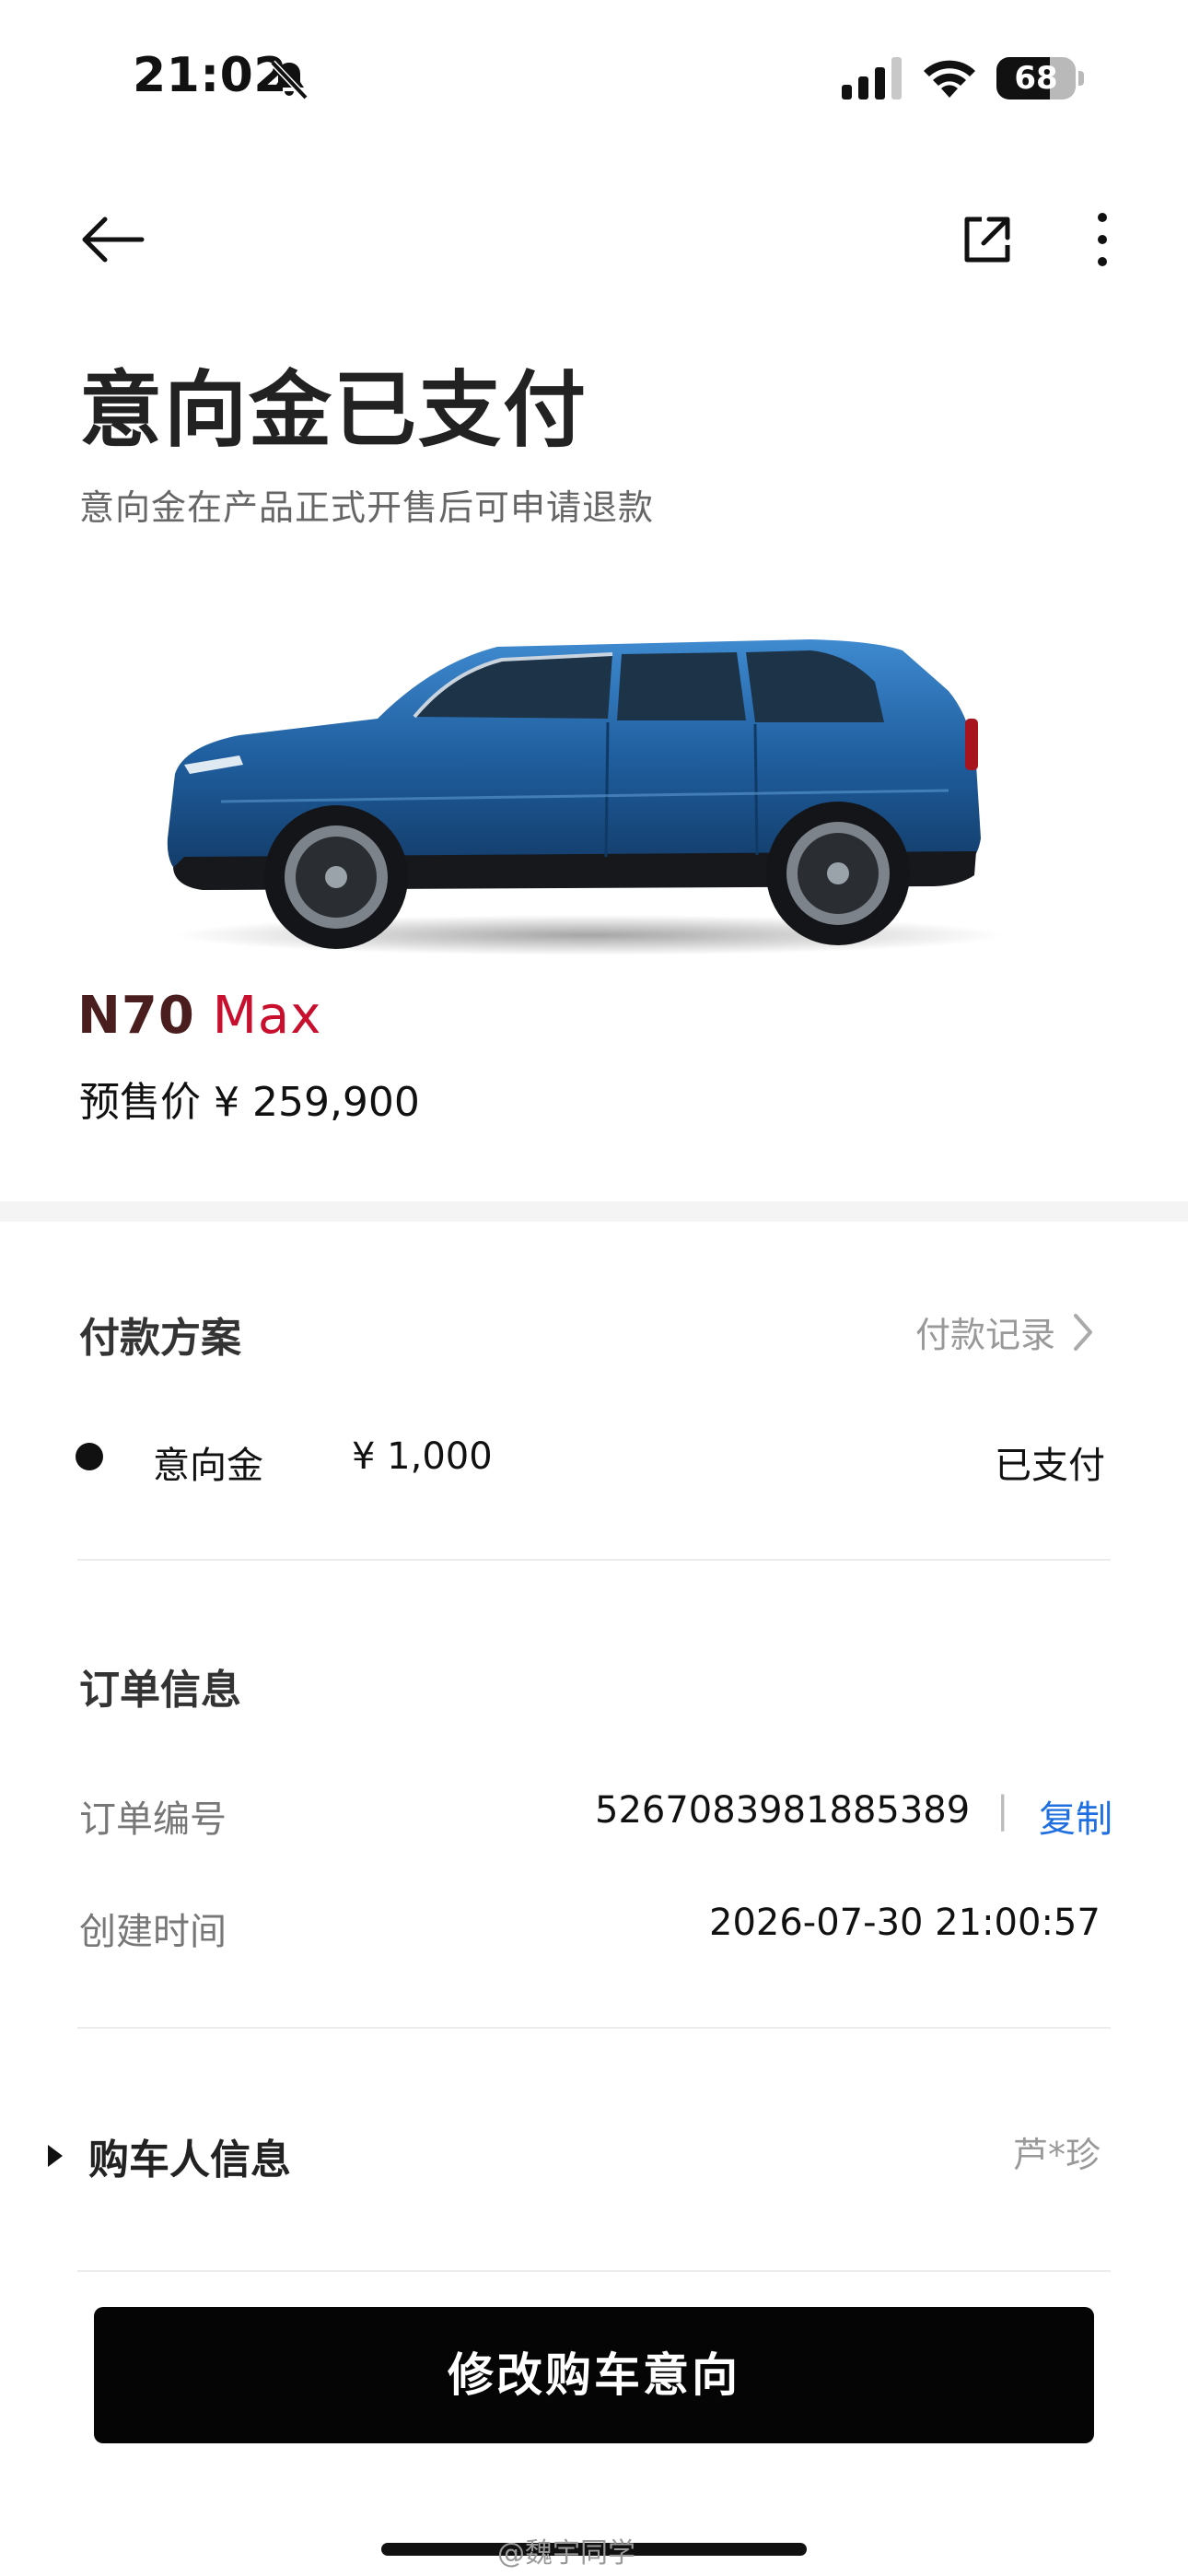  I want to click on expand-triangle-icon, so click(55, 2156).